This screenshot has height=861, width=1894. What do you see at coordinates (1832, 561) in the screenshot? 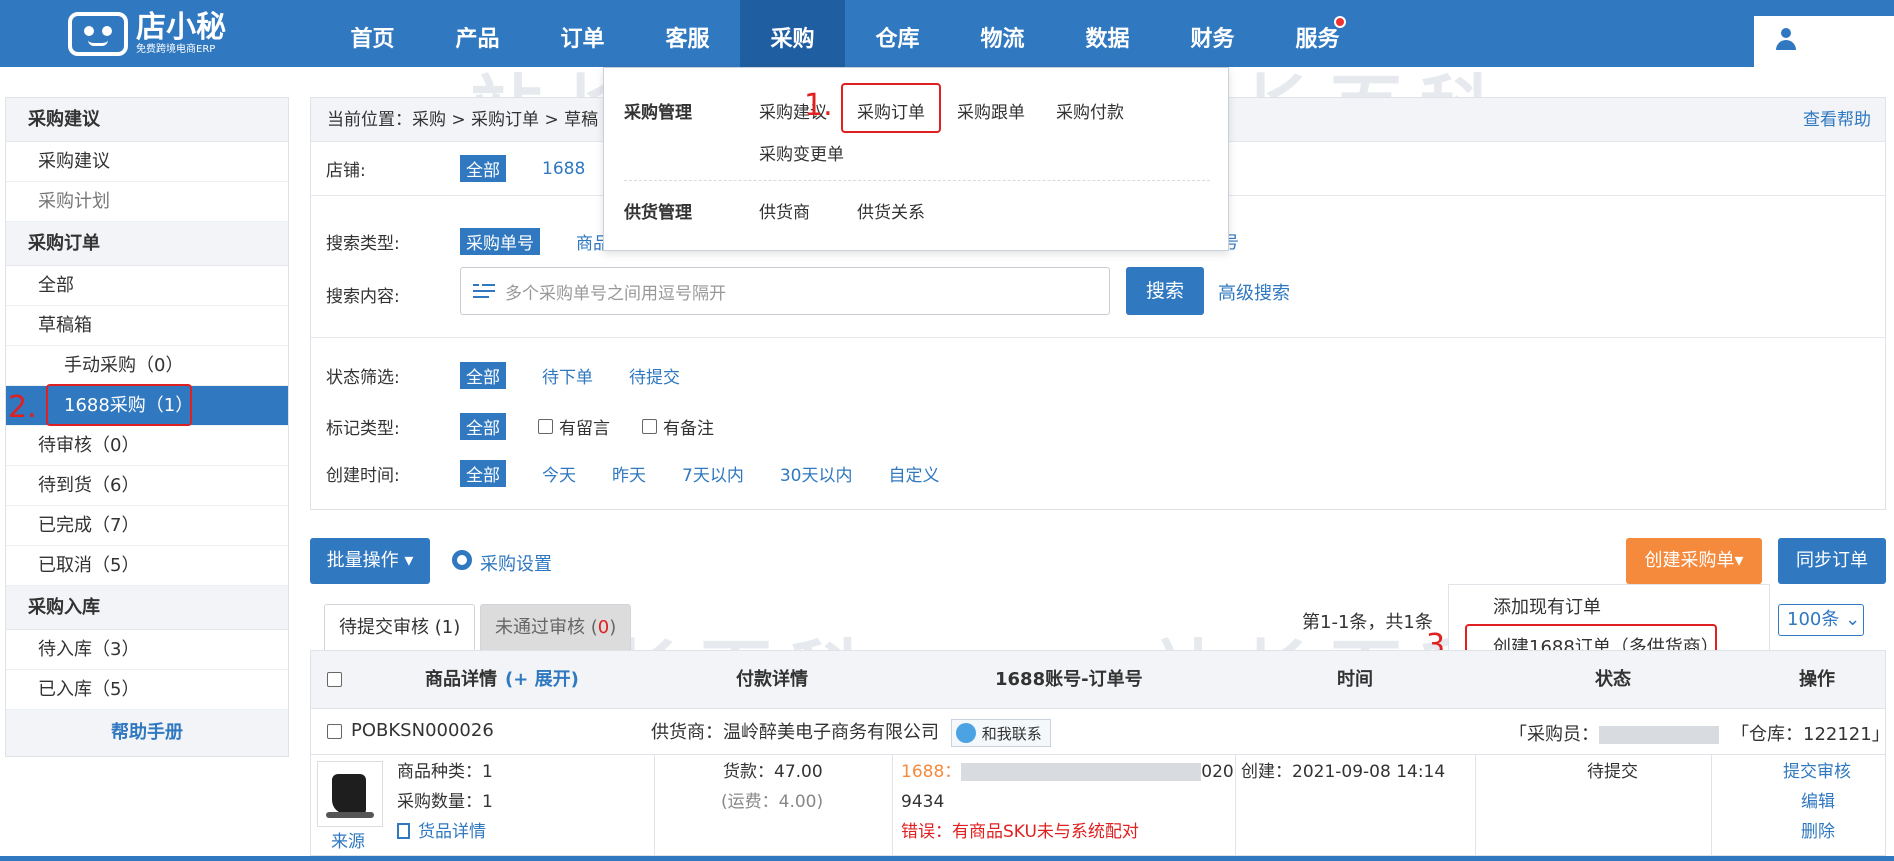
I see `sync-orders-button: 同步订单` at bounding box center [1832, 561].